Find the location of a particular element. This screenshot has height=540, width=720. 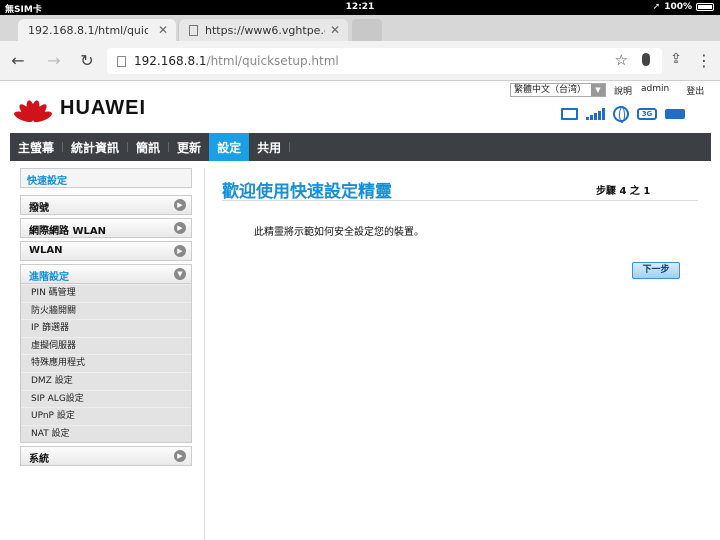

sidebar-item-label: 進階設定 is located at coordinates (49, 277).